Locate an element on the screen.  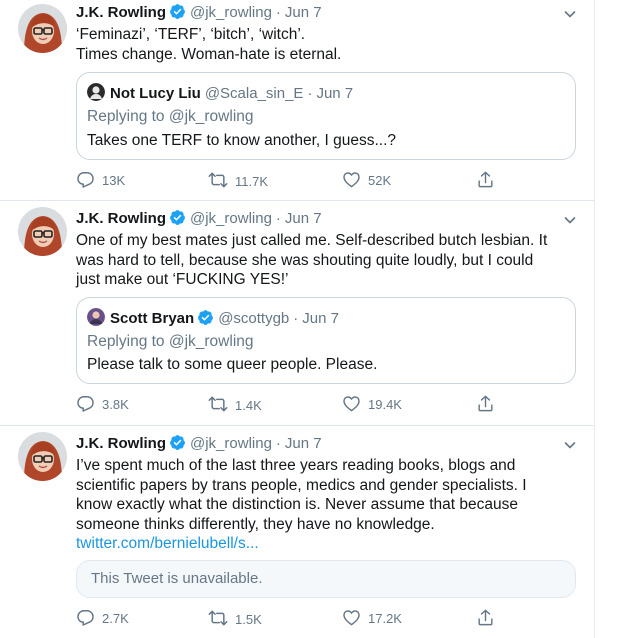
quoted-author-handle: @Scala_sin_E is located at coordinates (254, 93).